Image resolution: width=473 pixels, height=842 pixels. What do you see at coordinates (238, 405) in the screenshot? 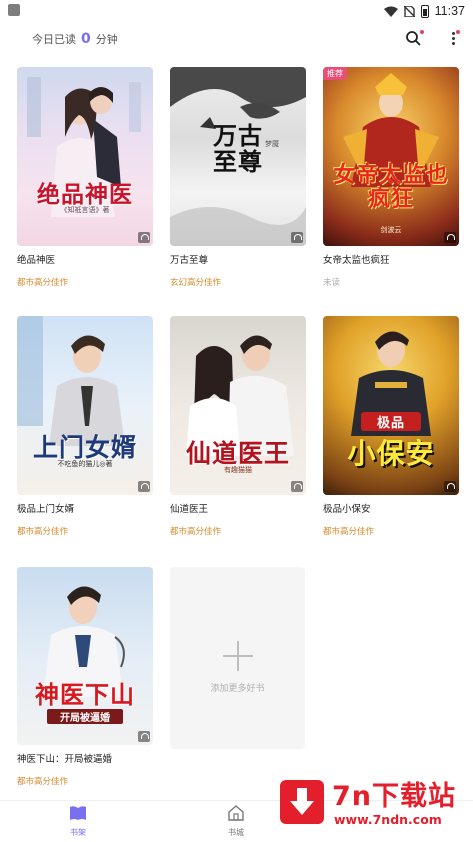
I see `book-cover: 仙道医王 有趣猫猫` at bounding box center [238, 405].